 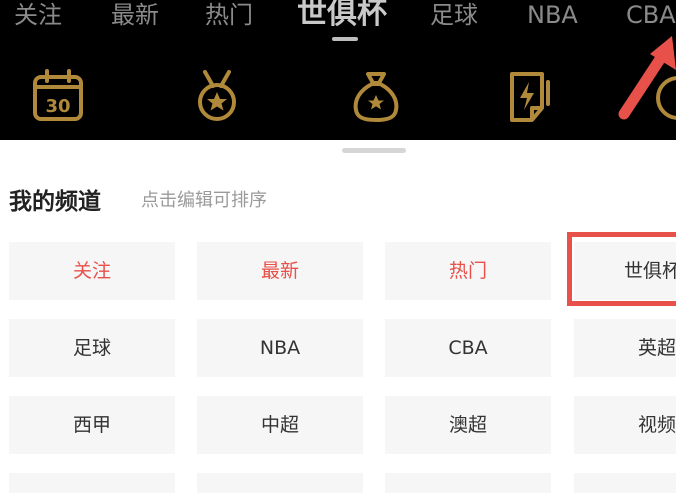 What do you see at coordinates (280, 348) in the screenshot?
I see `channel-item-nba: NBA` at bounding box center [280, 348].